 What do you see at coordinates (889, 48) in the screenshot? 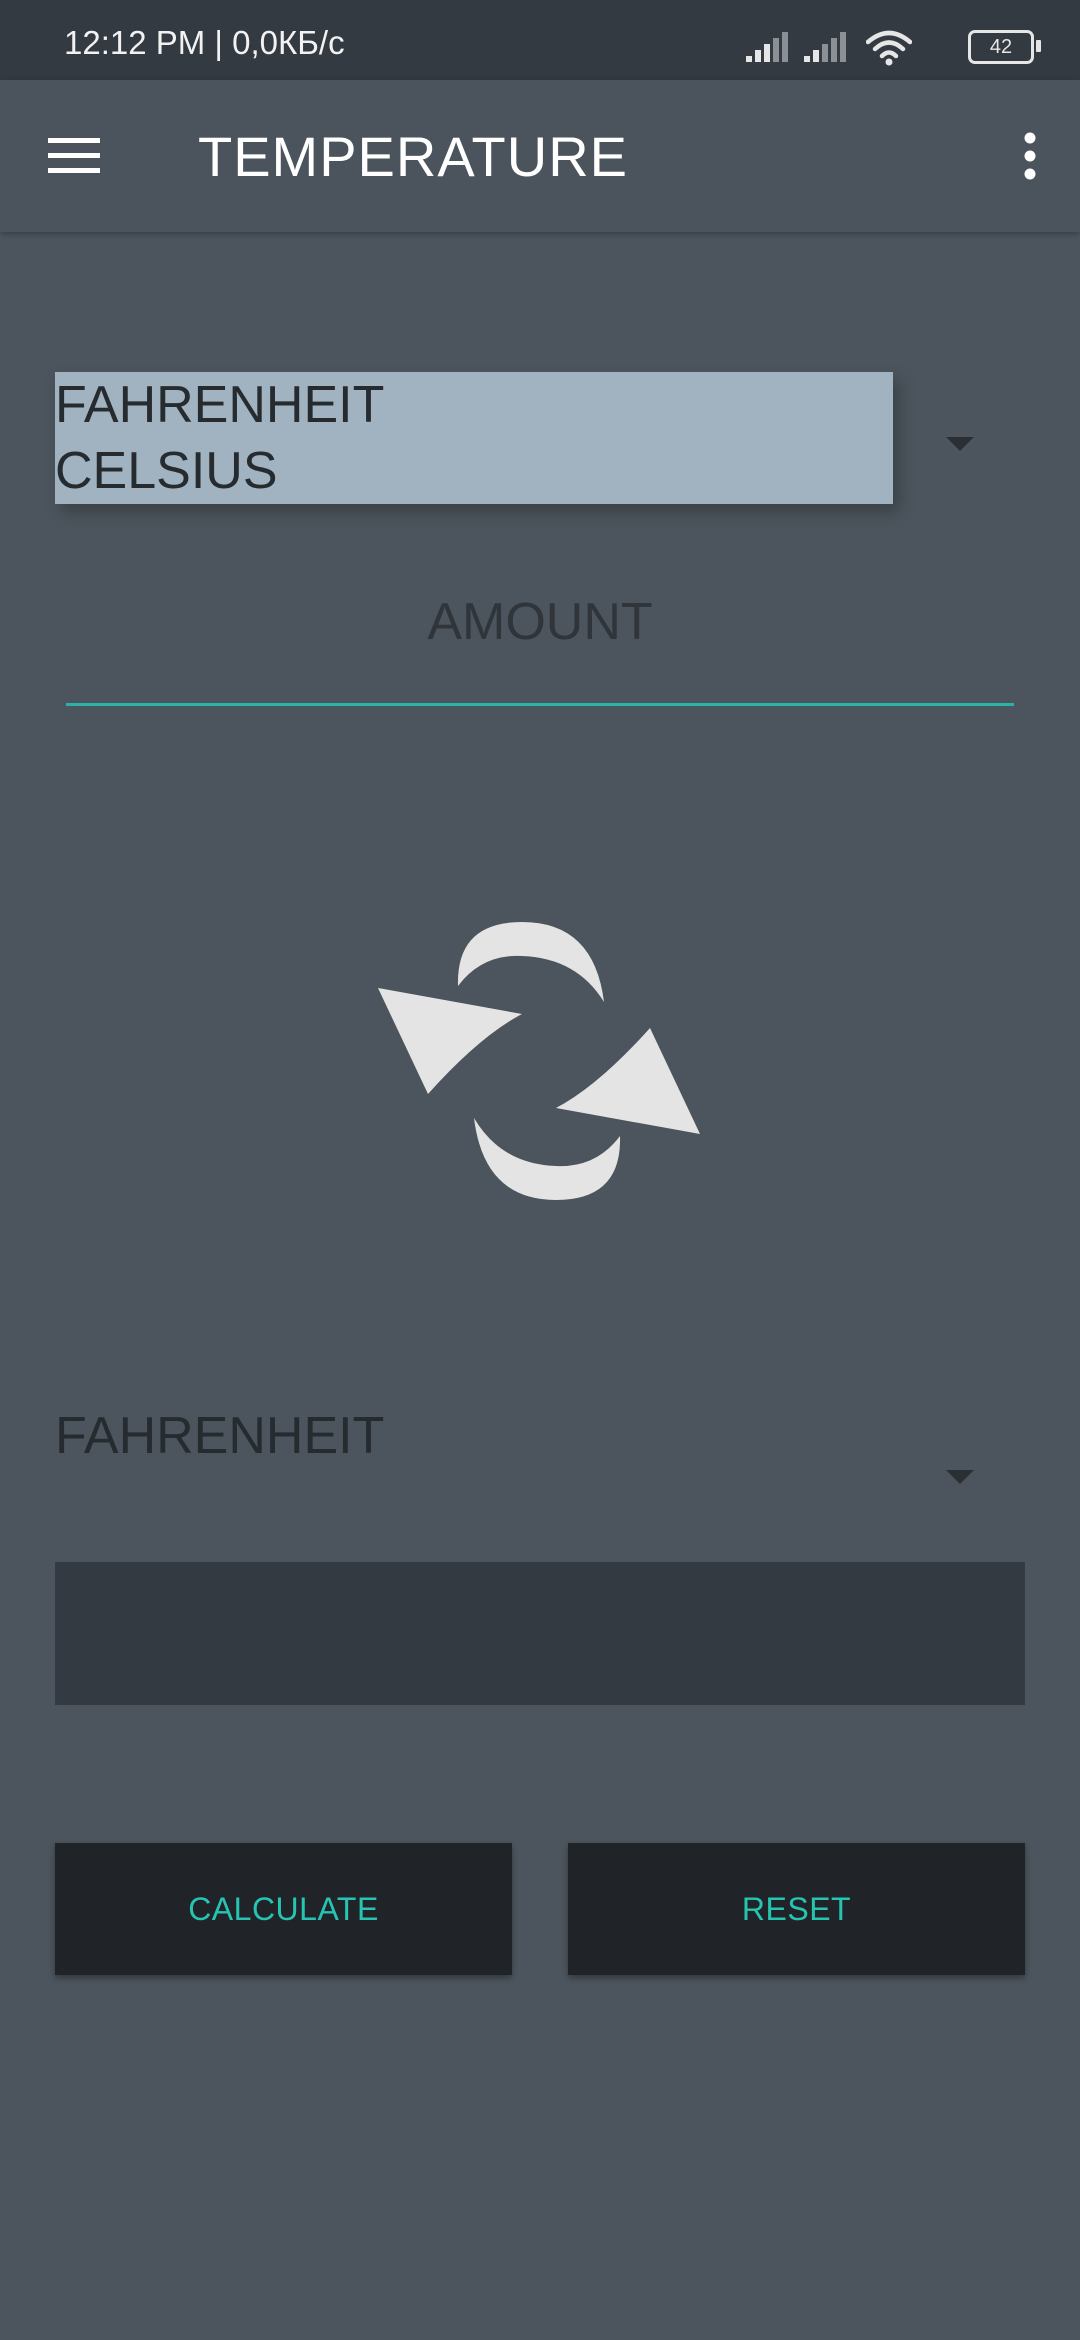
I see `wifi-icon` at bounding box center [889, 48].